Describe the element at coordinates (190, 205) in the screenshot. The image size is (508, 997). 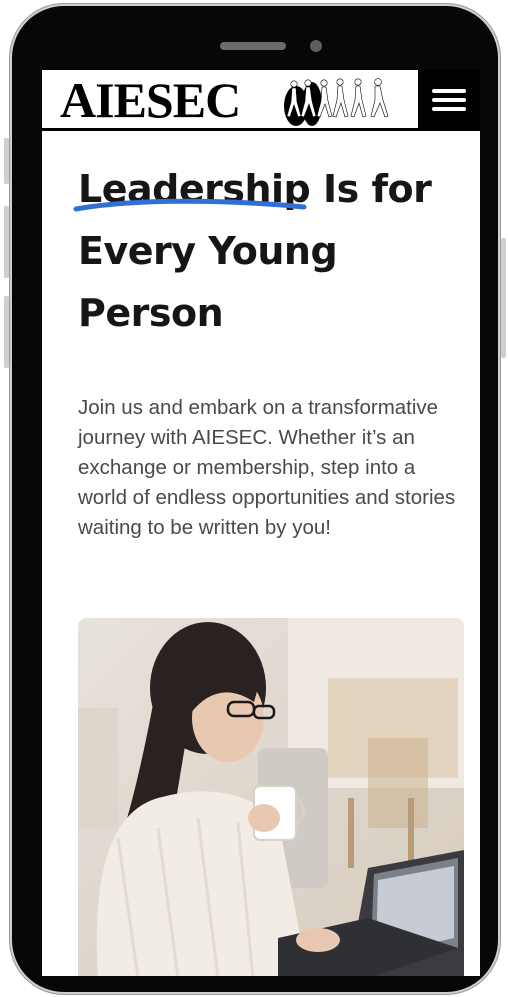
I see `headline-underline-swoosh` at that location.